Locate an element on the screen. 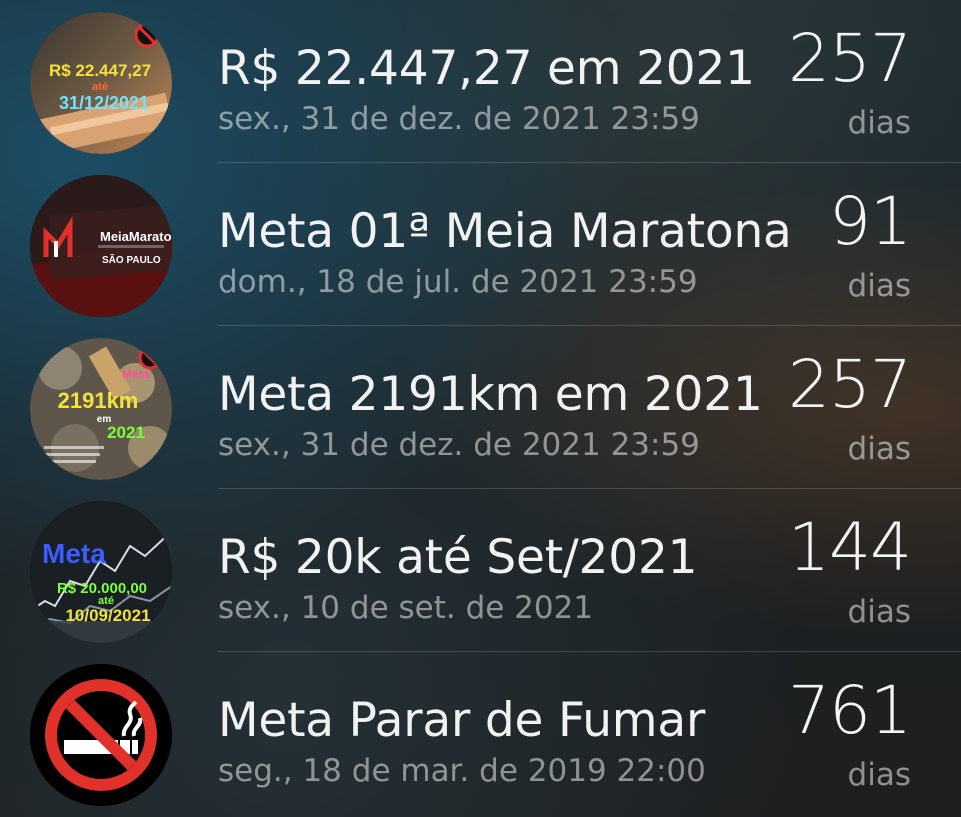 Image resolution: width=961 pixels, height=817 pixels. avatar-text: 2021 is located at coordinates (126, 432).